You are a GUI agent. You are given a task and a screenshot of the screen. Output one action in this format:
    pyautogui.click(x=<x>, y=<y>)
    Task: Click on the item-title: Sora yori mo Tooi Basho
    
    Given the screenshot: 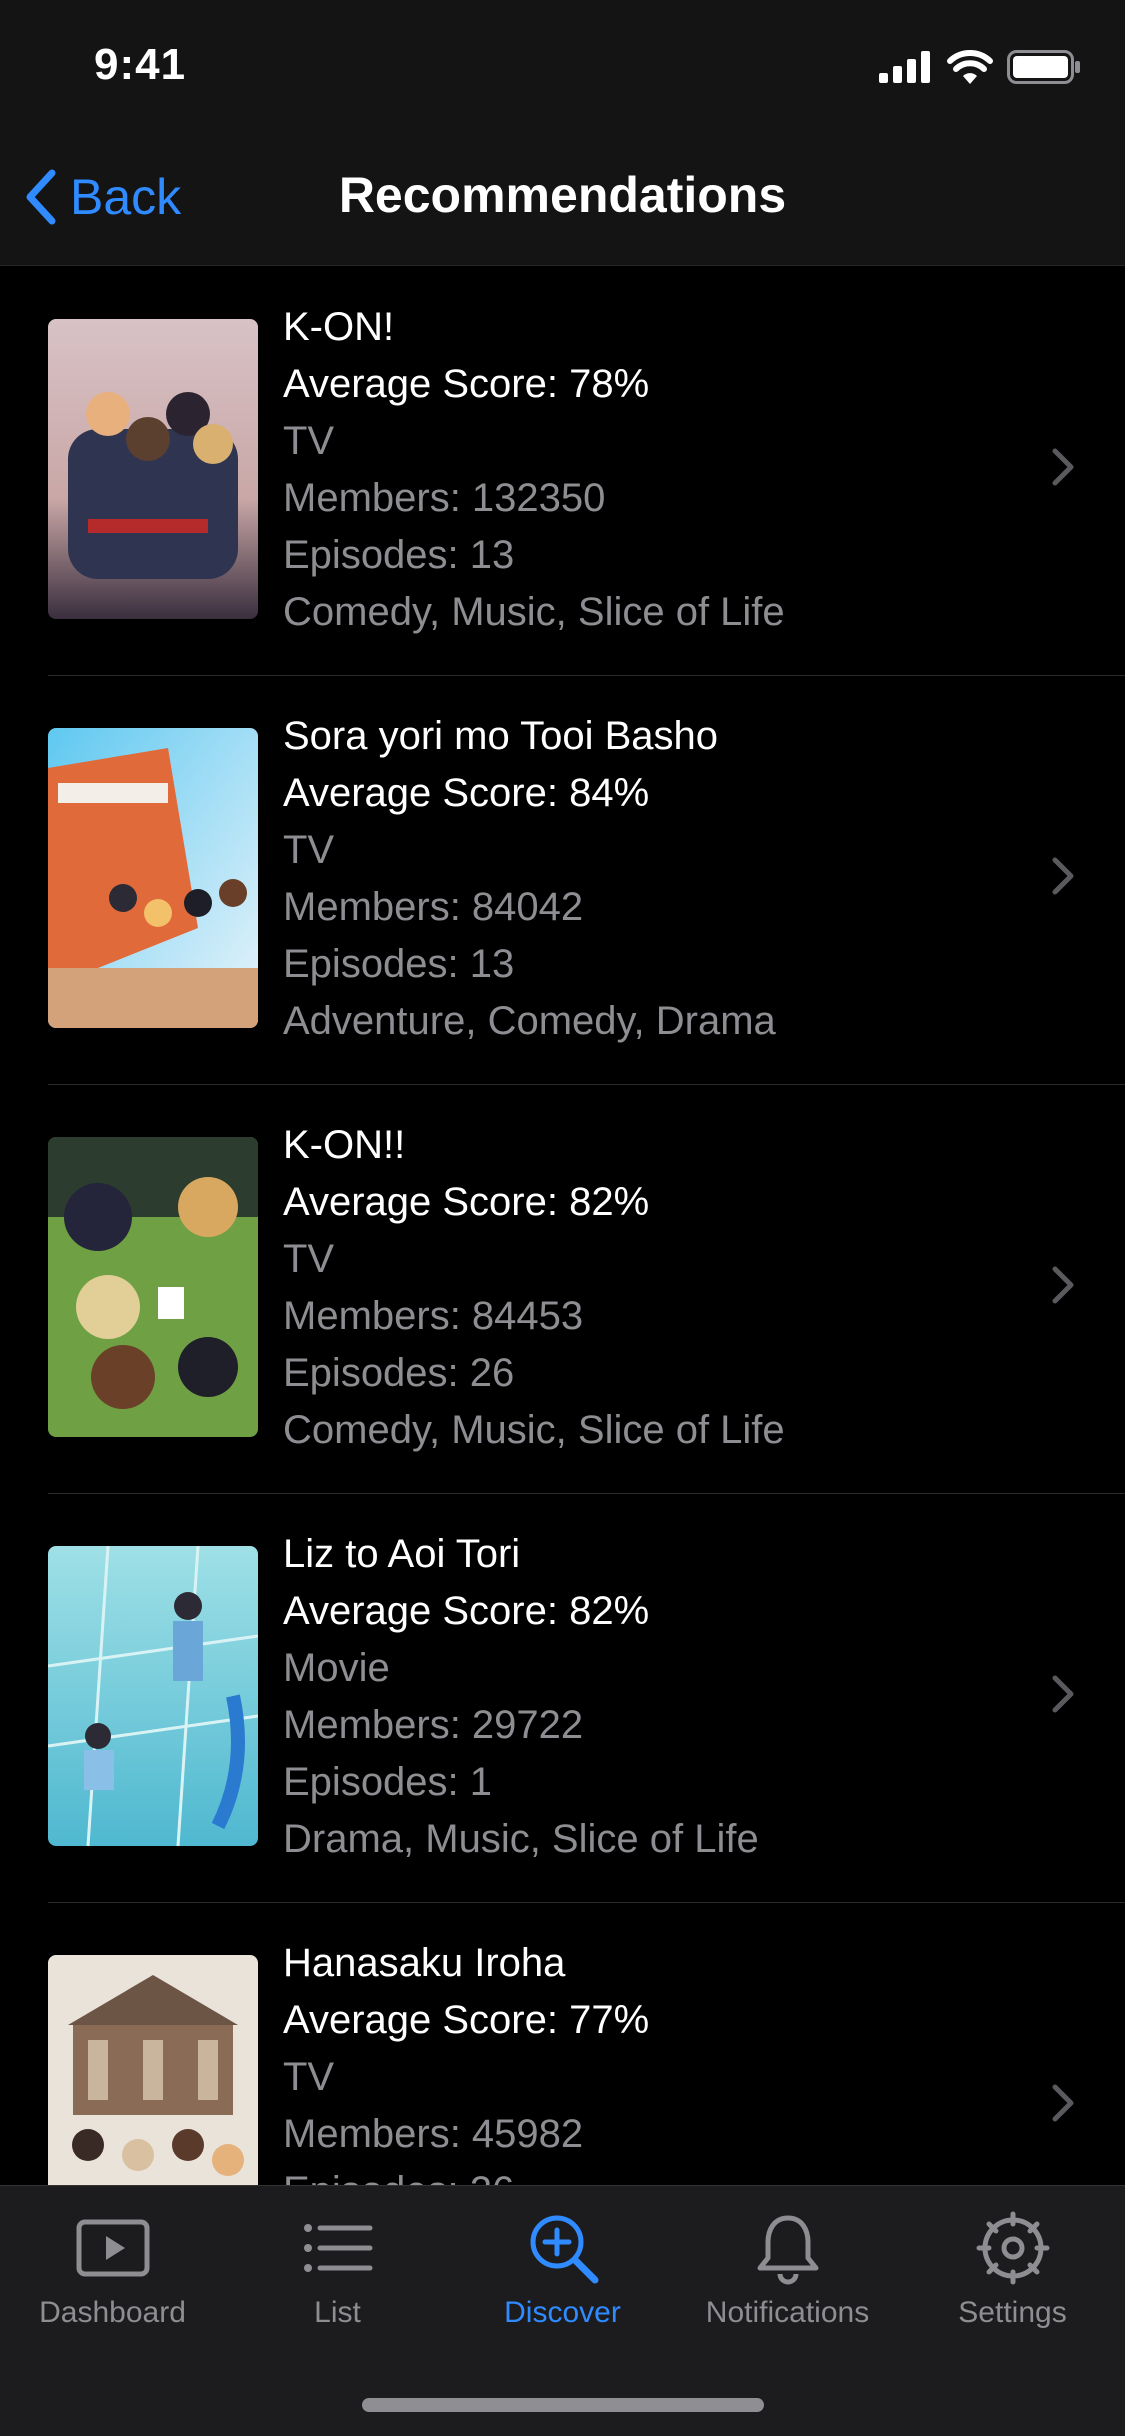 What is the action you would take?
    pyautogui.click(x=501, y=736)
    